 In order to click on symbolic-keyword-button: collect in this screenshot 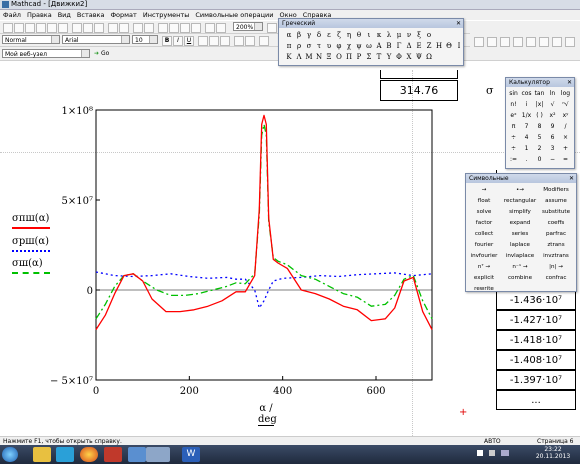, I will do `click(484, 234)`.